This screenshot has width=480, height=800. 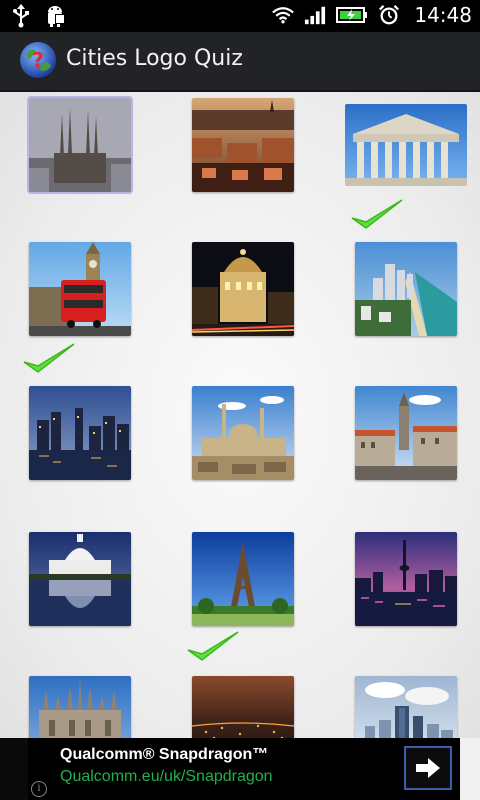 What do you see at coordinates (14, 769) in the screenshot?
I see `ad-side-strip` at bounding box center [14, 769].